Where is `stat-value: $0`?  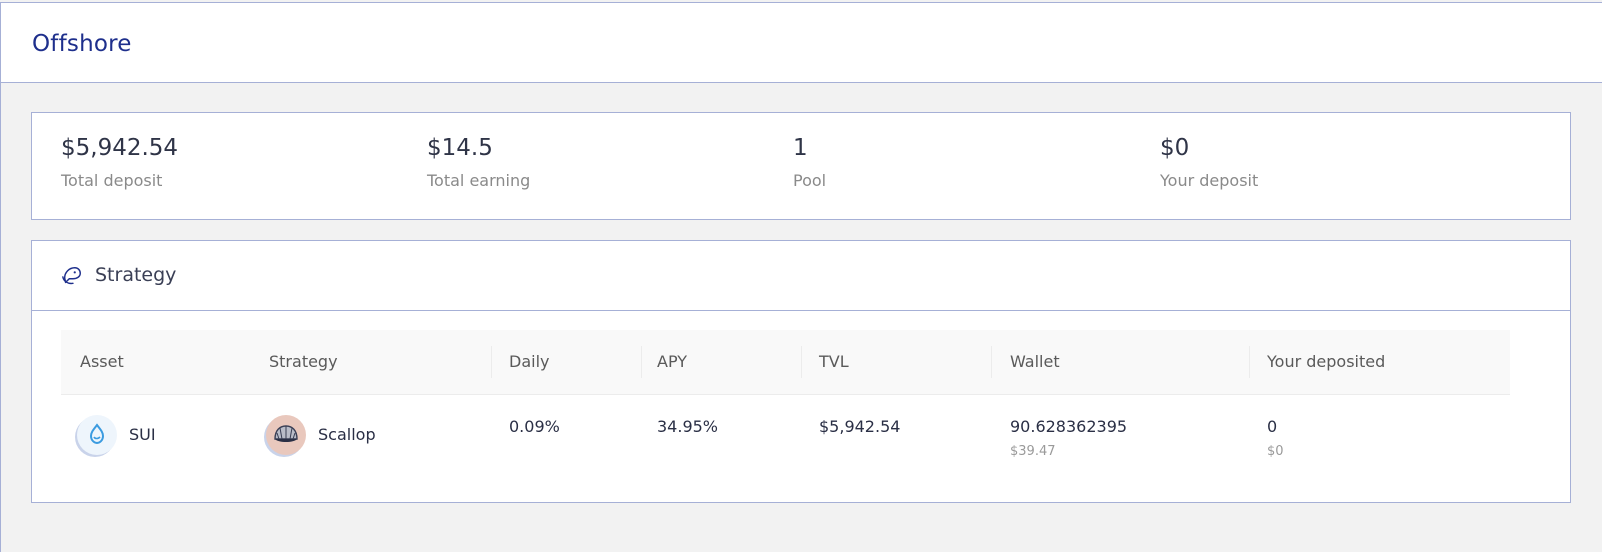 stat-value: $0 is located at coordinates (1175, 148).